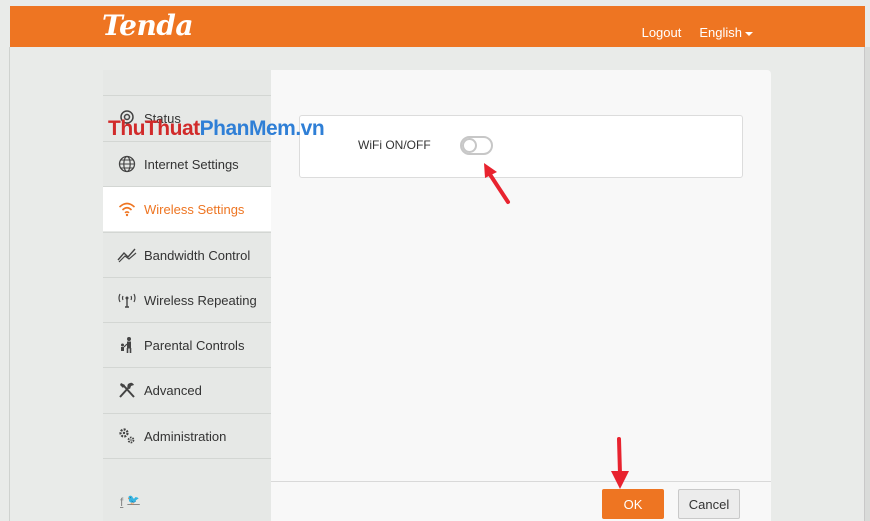 The height and width of the screenshot is (521, 870). I want to click on repeater-icon, so click(127, 300).